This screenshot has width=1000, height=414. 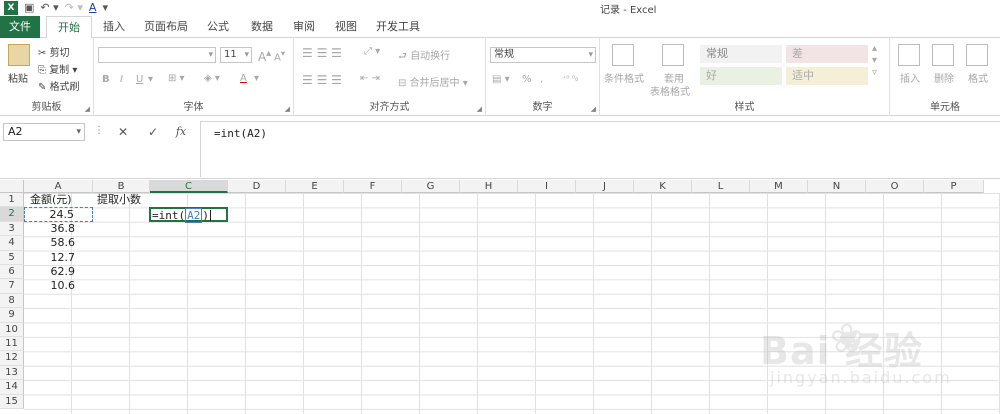 What do you see at coordinates (18, 77) in the screenshot?
I see `paste-button: 粘贴` at bounding box center [18, 77].